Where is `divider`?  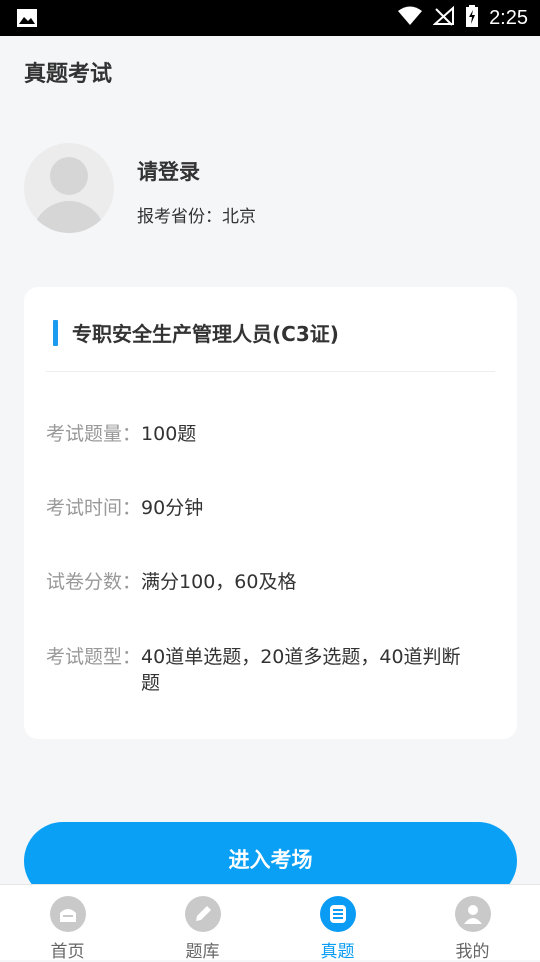 divider is located at coordinates (270, 371).